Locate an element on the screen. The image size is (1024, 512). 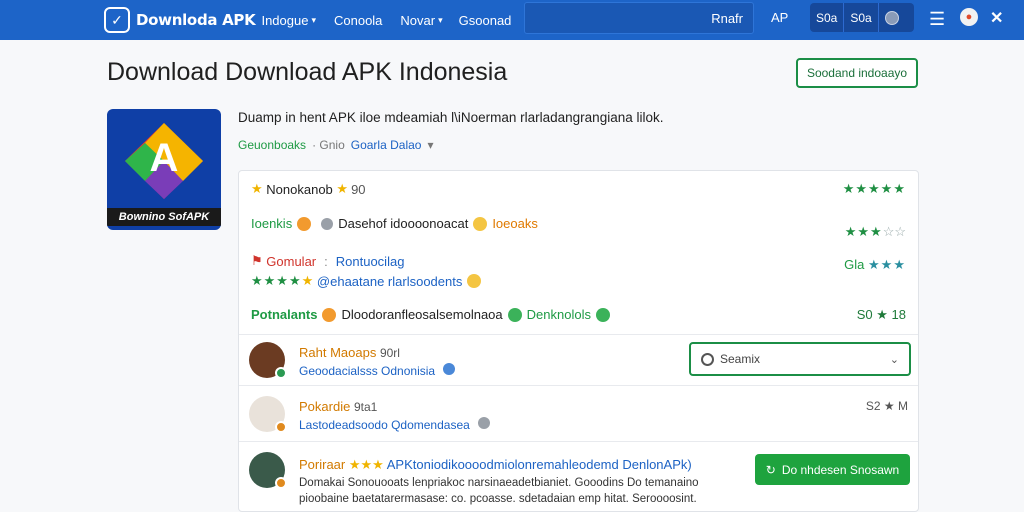
brand-name: Downloda APK is located at coordinates (196, 20).